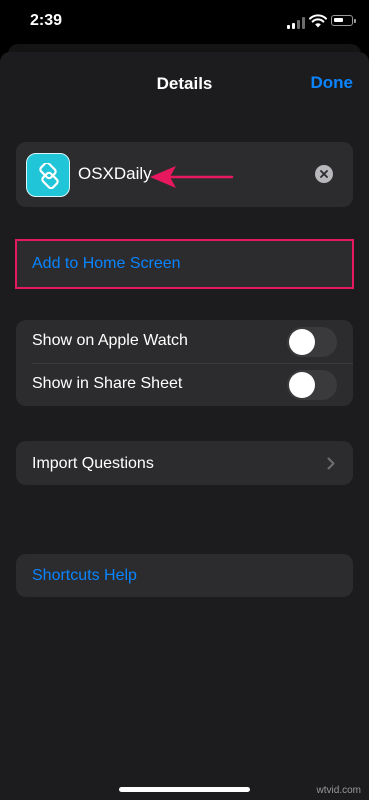 This screenshot has width=369, height=800. What do you see at coordinates (312, 385) in the screenshot?
I see `show-in-share-sheet-toggle` at bounding box center [312, 385].